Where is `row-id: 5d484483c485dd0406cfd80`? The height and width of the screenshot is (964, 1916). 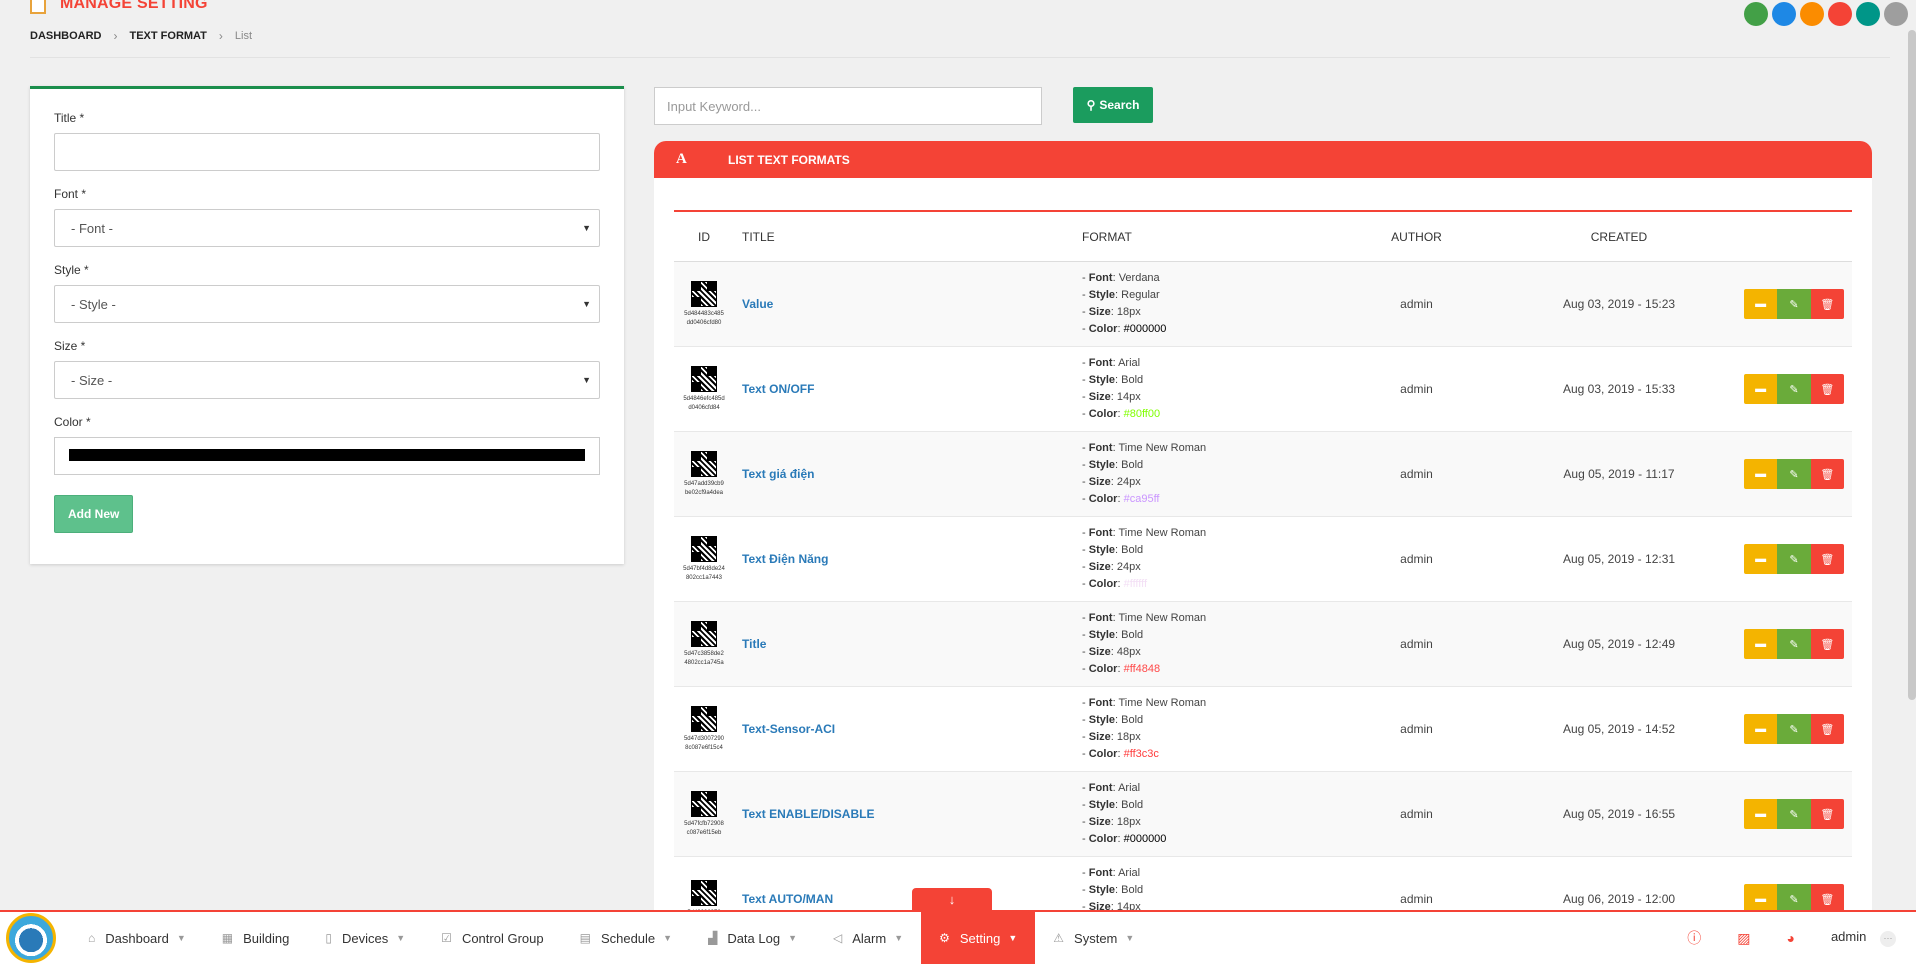 row-id: 5d484483c485dd0406cfd80 is located at coordinates (704, 318).